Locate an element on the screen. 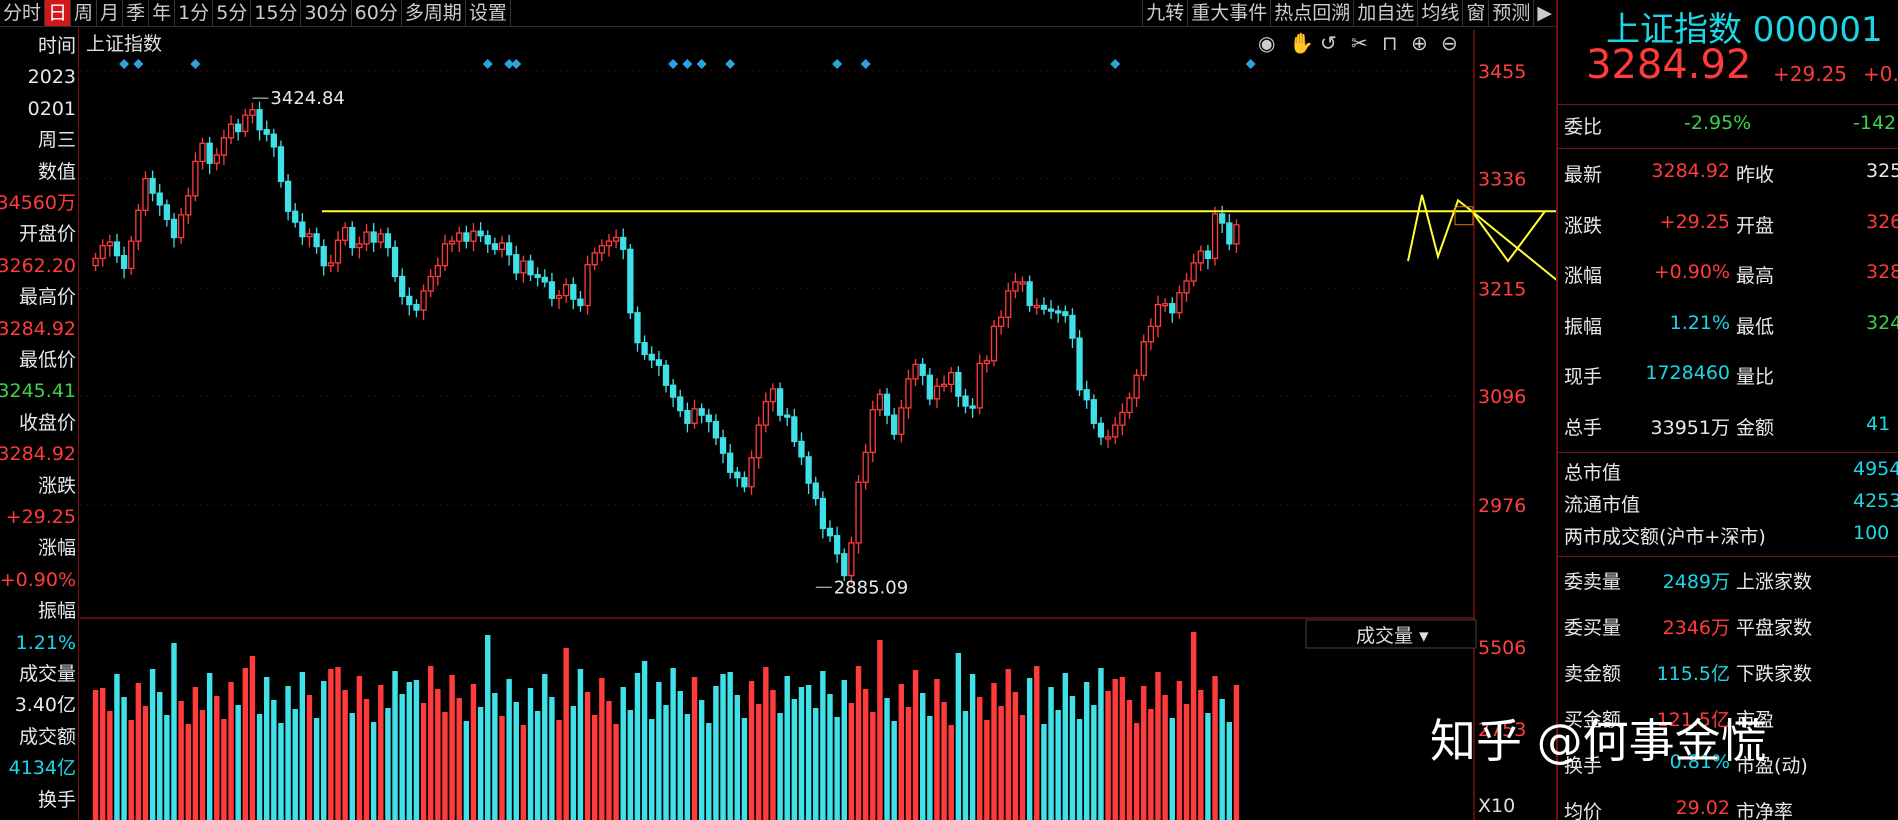  quote-label: 最高 is located at coordinates (1755, 276).